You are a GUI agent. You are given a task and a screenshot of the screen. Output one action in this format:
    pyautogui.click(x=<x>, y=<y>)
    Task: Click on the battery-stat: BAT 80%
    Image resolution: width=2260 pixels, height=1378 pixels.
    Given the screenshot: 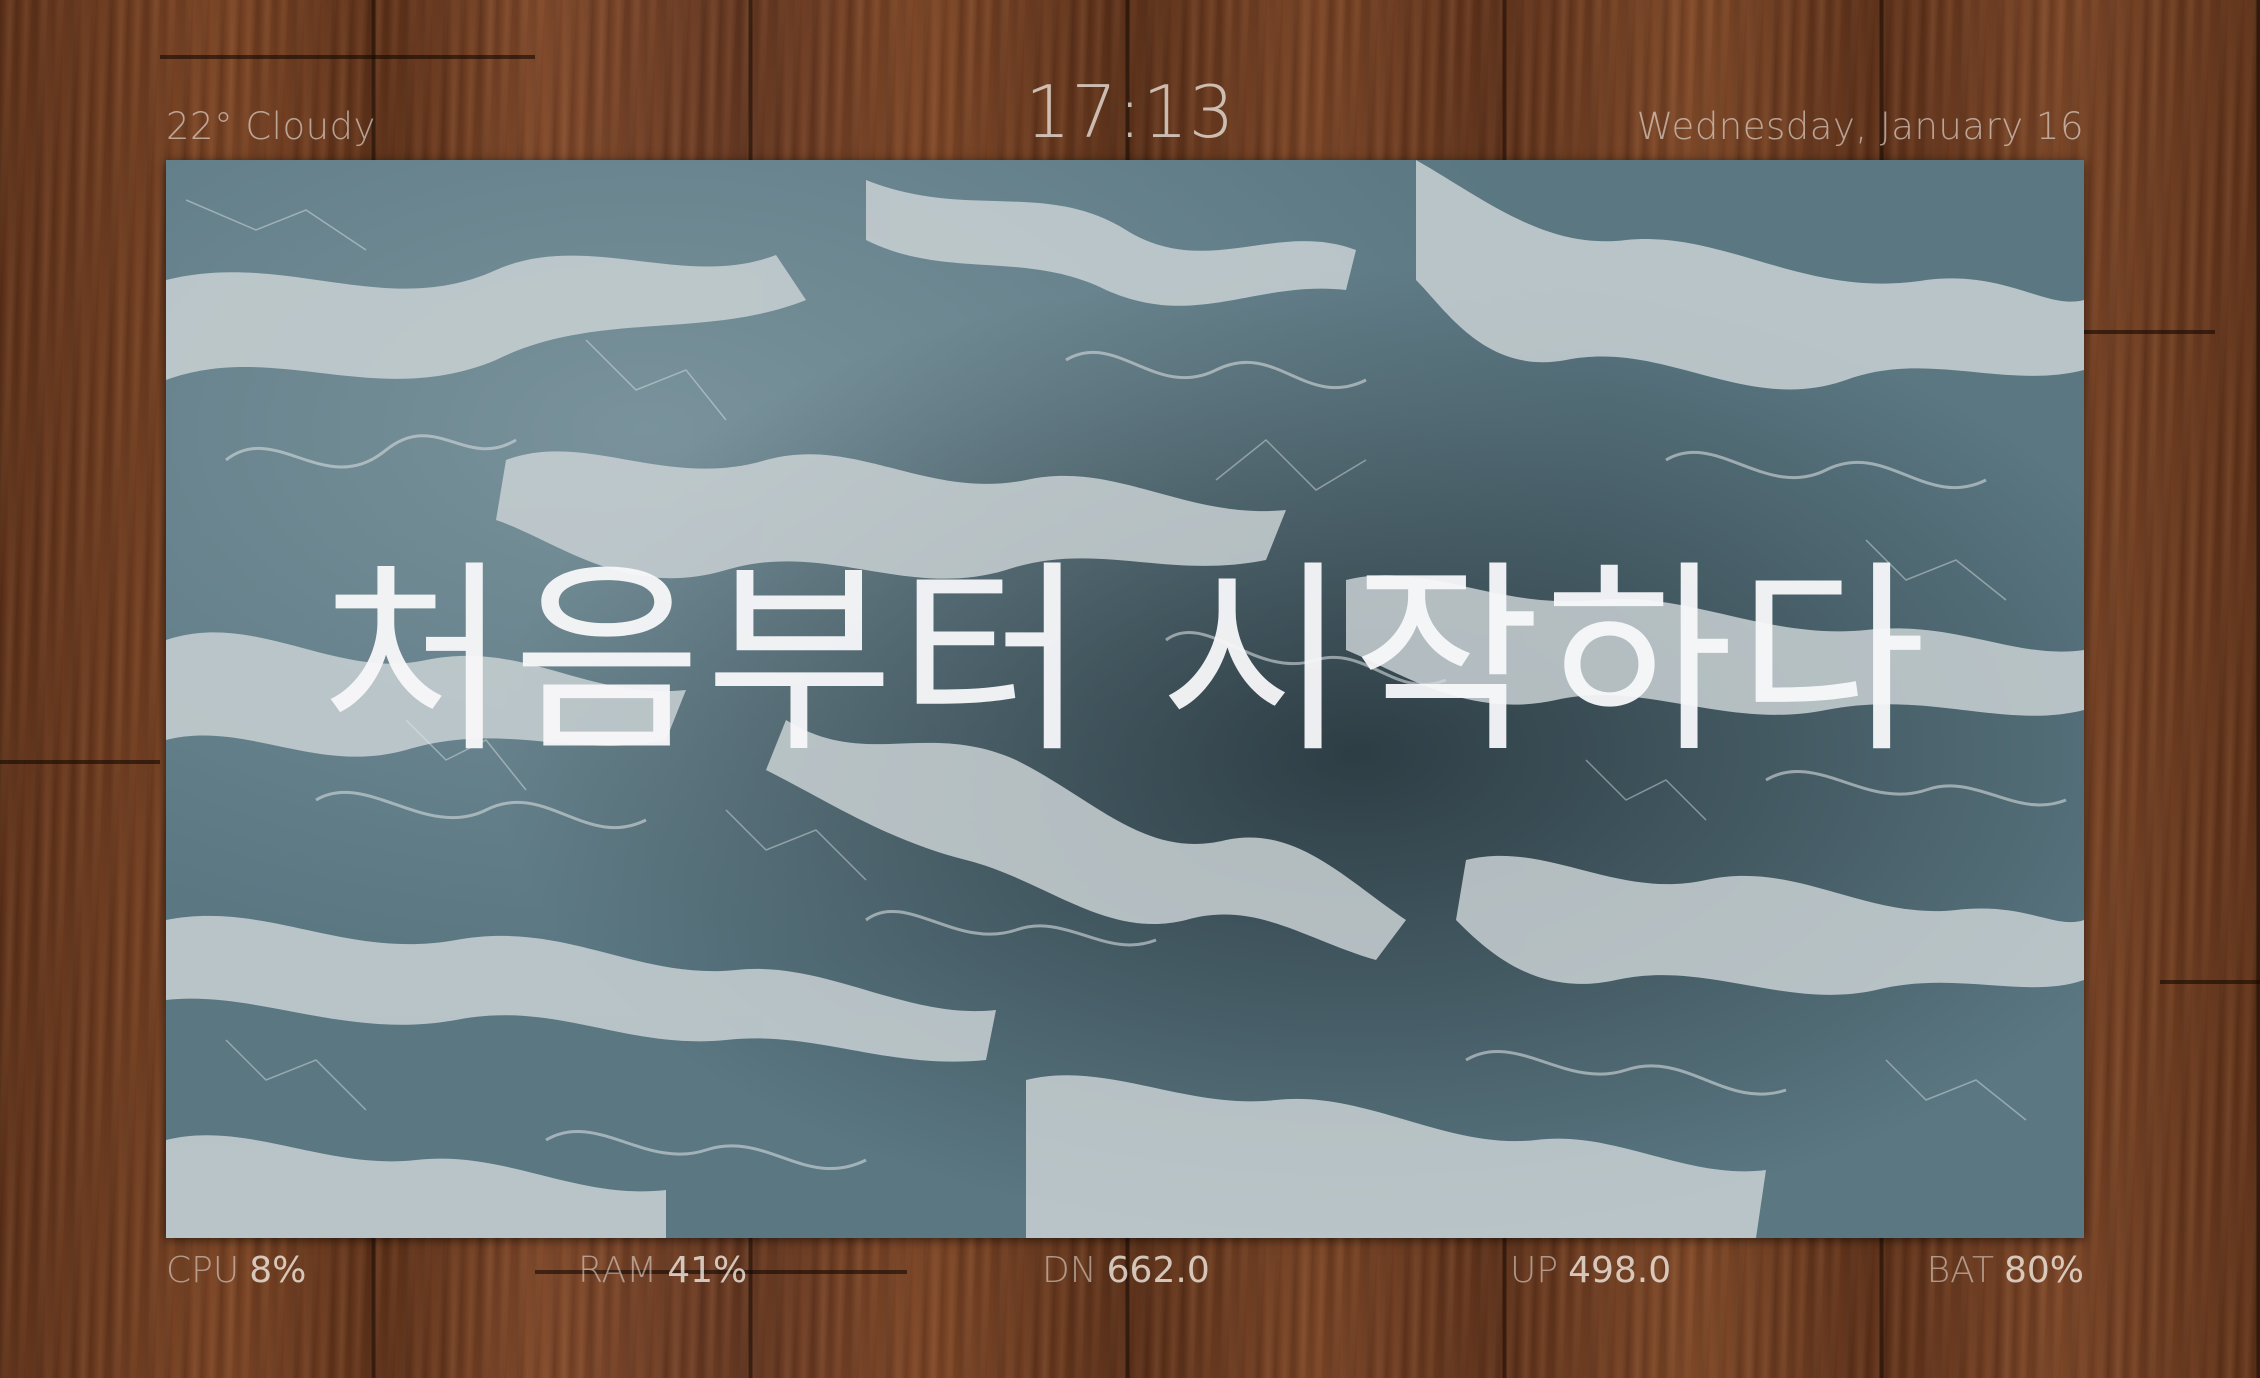 What is the action you would take?
    pyautogui.click(x=2005, y=1270)
    